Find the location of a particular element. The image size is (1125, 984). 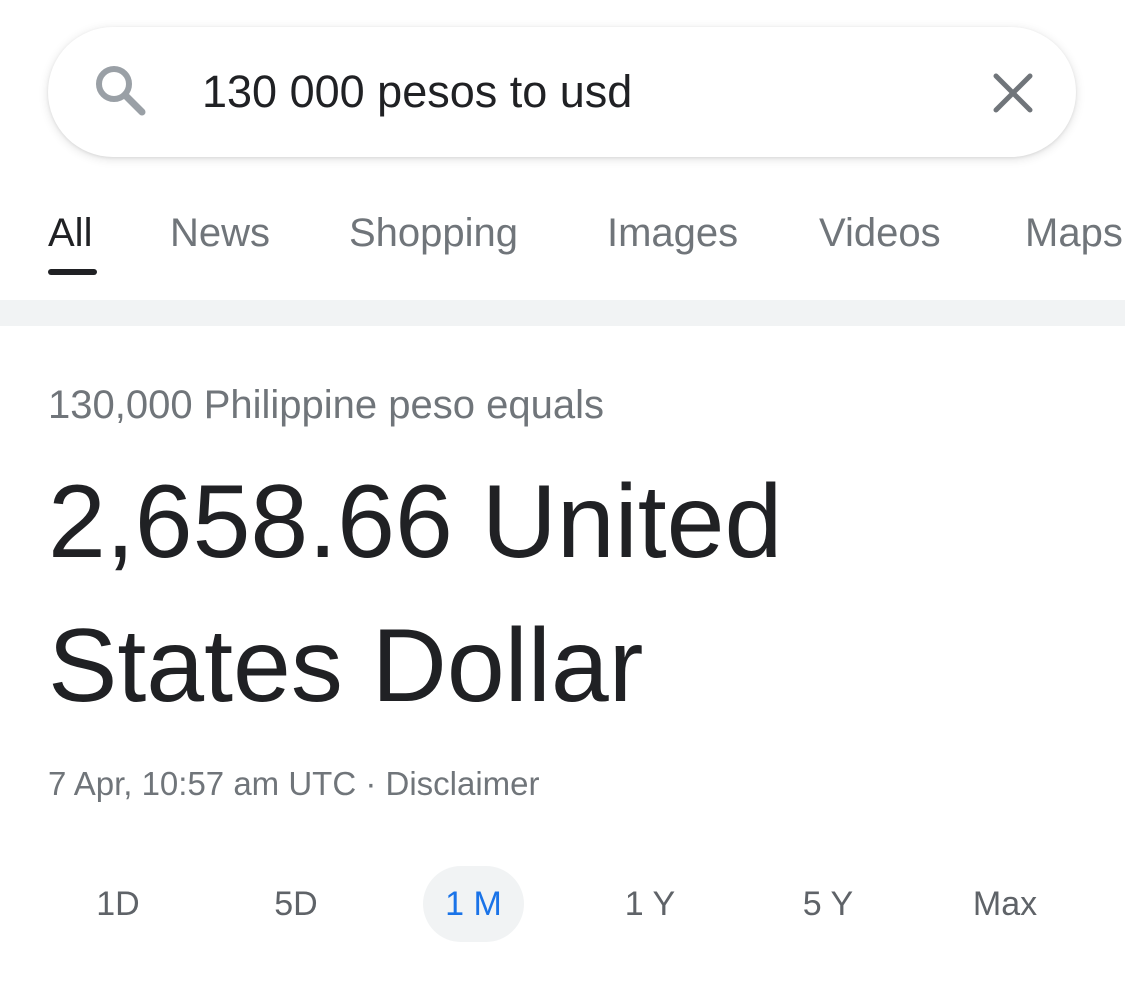

range-5d: 5D is located at coordinates (296, 904).